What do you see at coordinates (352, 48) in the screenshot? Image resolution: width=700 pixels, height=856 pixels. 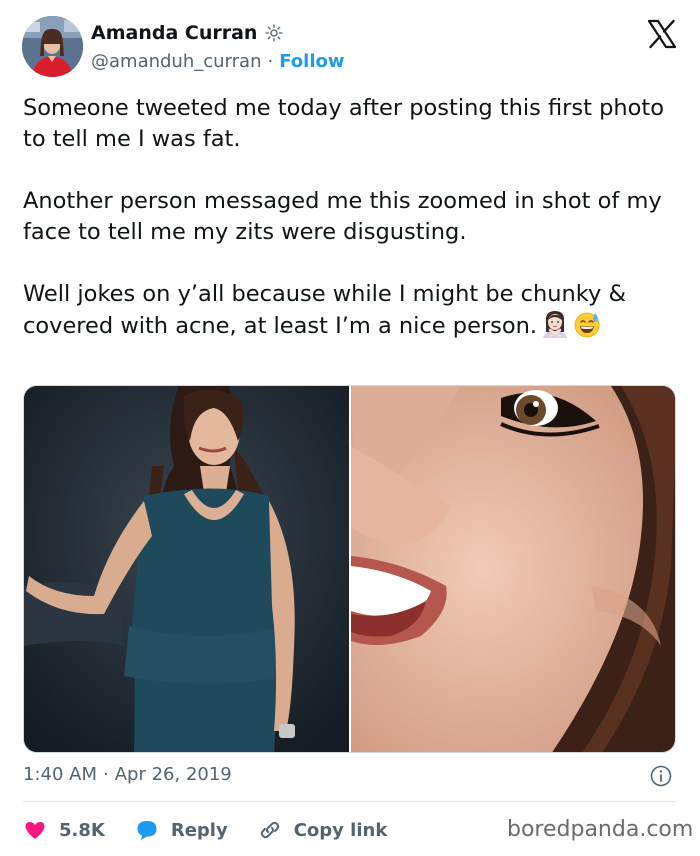 I see `tweet-header: Amanda Curran @amanduh_curran · Follow` at bounding box center [352, 48].